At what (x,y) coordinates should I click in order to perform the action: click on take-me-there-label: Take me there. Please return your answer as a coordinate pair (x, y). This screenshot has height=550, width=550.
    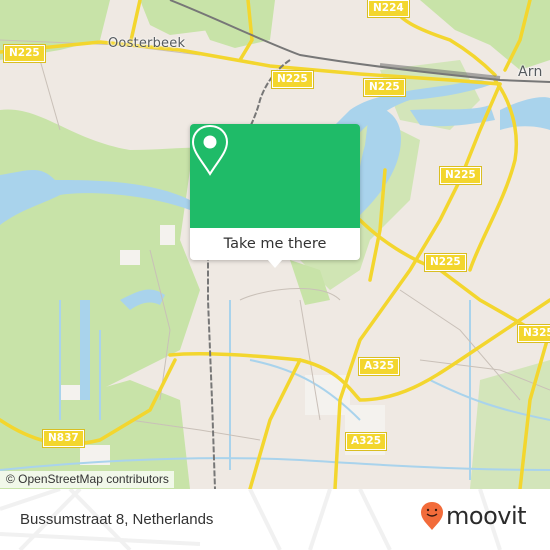
    Looking at the image, I should click on (275, 244).